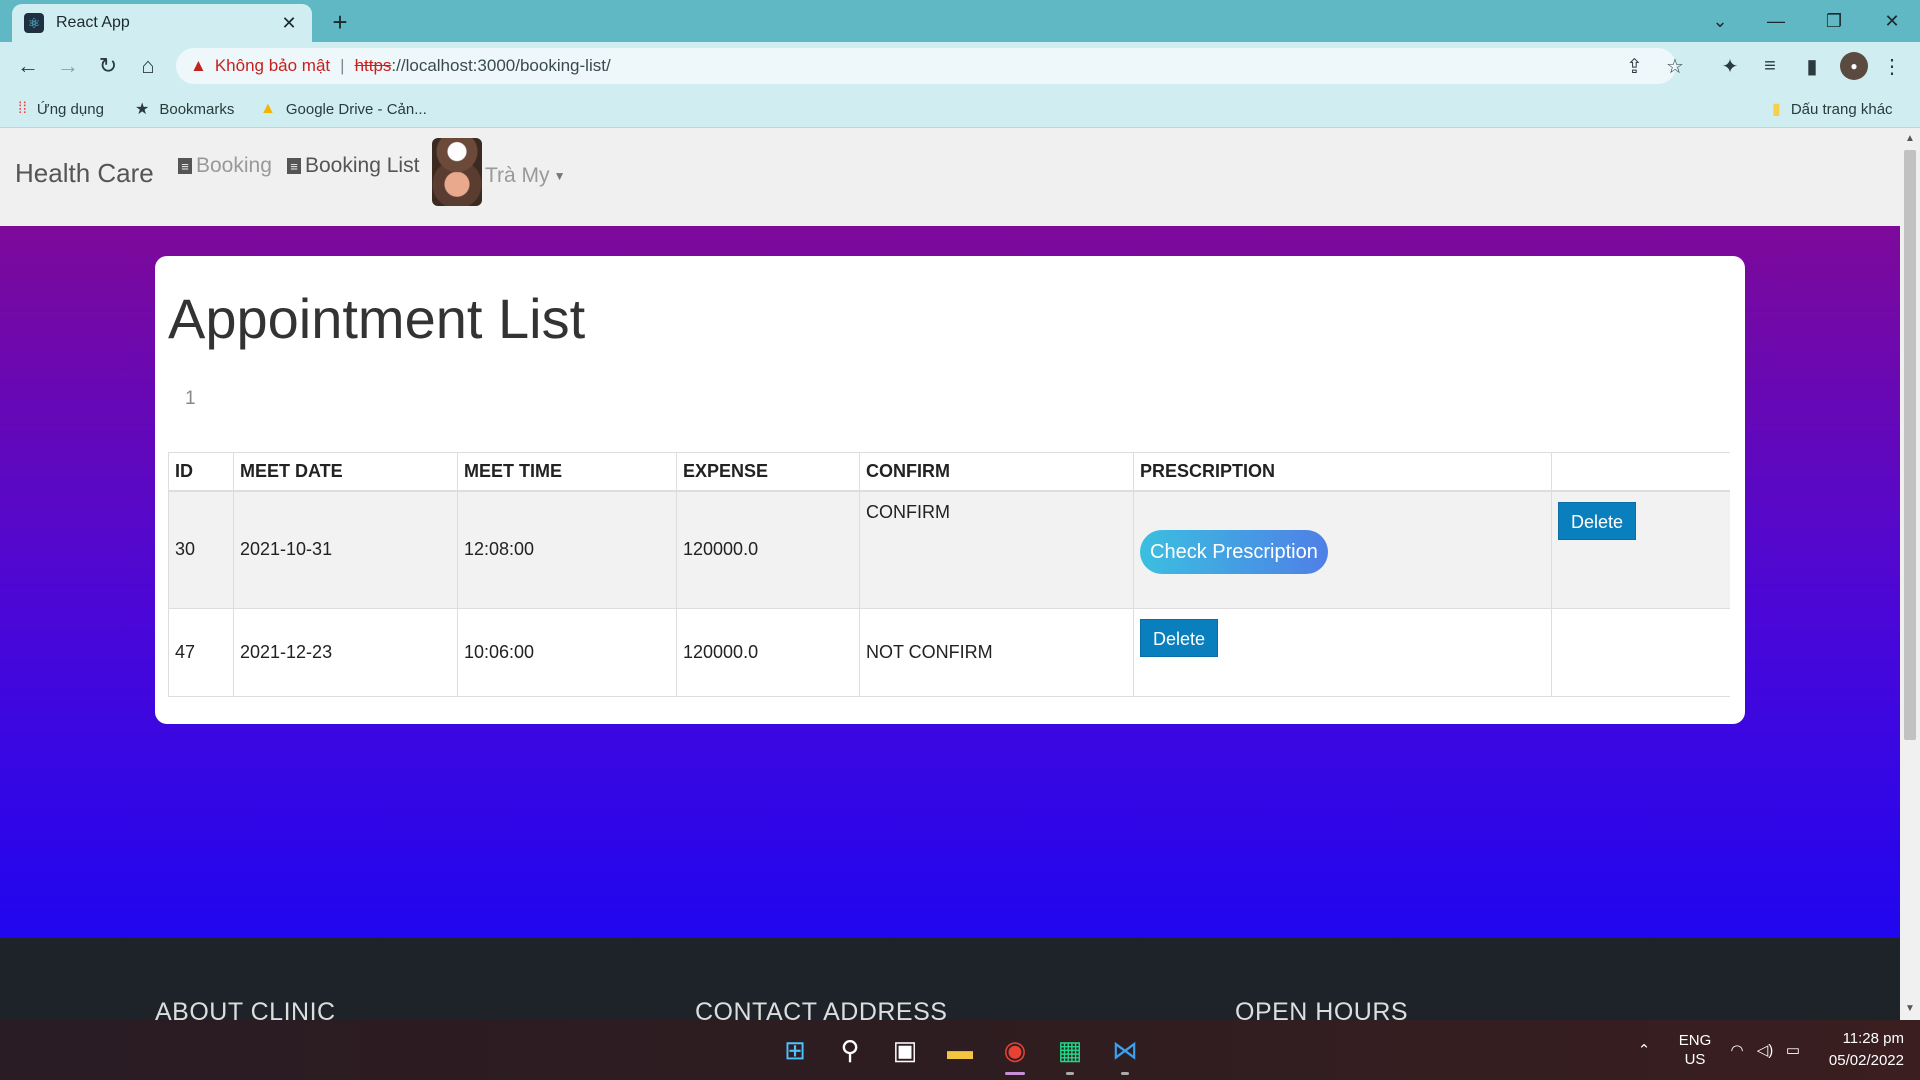 The height and width of the screenshot is (1080, 1920). Describe the element at coordinates (850, 1050) in the screenshot. I see `search-icon: ⚲` at that location.